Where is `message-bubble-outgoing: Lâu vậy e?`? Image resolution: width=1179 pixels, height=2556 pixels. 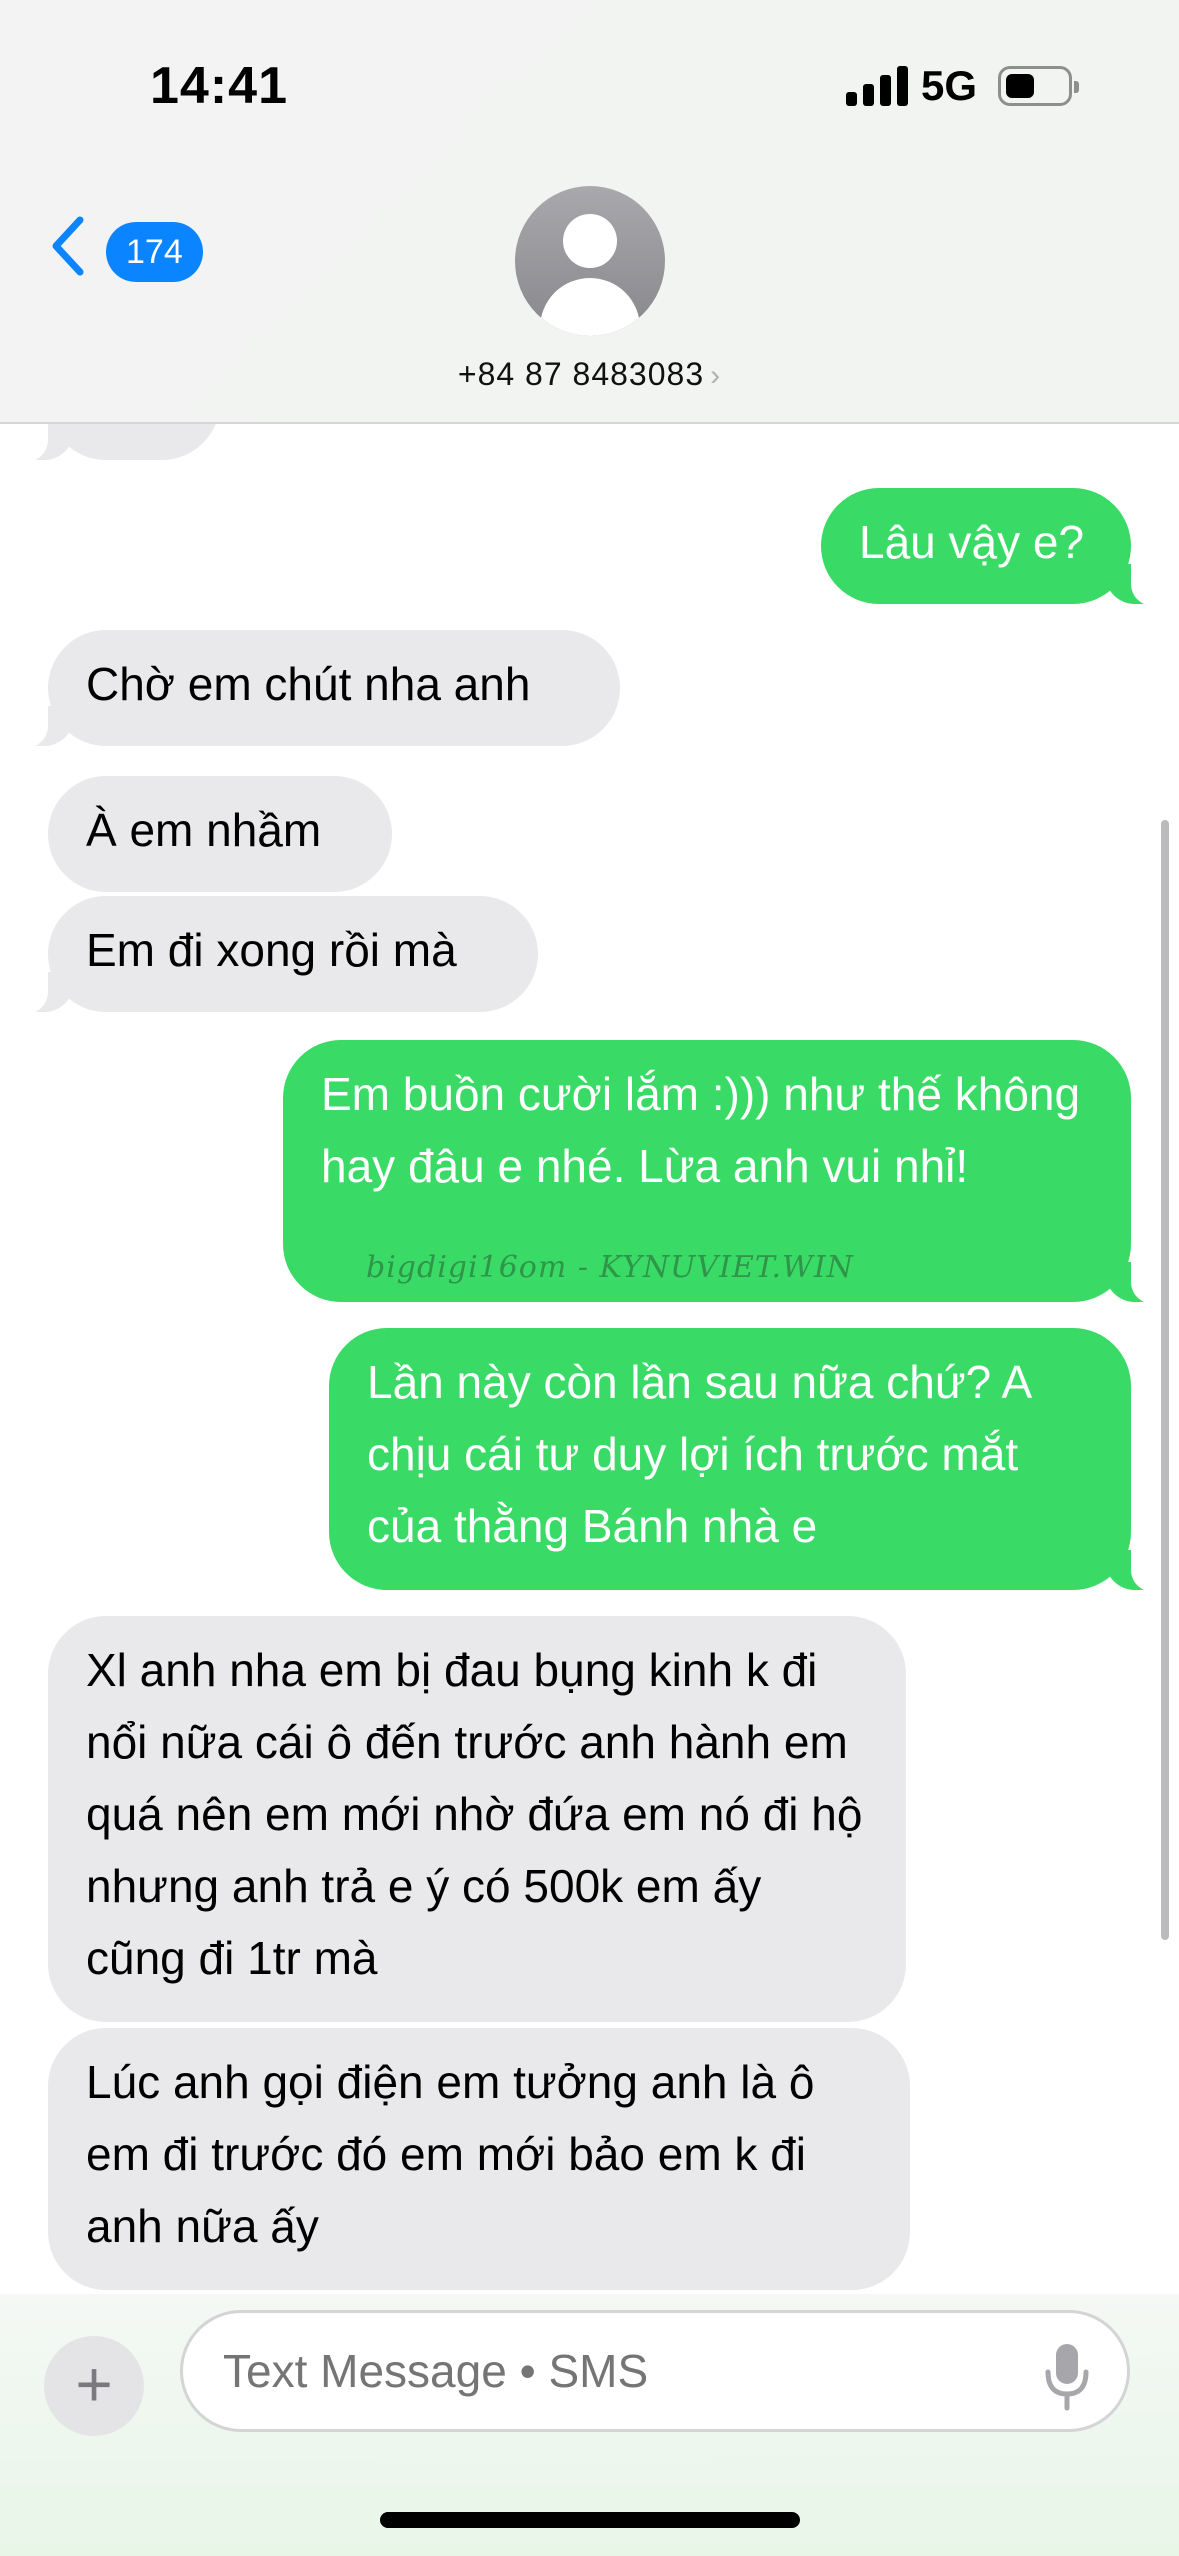 message-bubble-outgoing: Lâu vậy e? is located at coordinates (990, 547).